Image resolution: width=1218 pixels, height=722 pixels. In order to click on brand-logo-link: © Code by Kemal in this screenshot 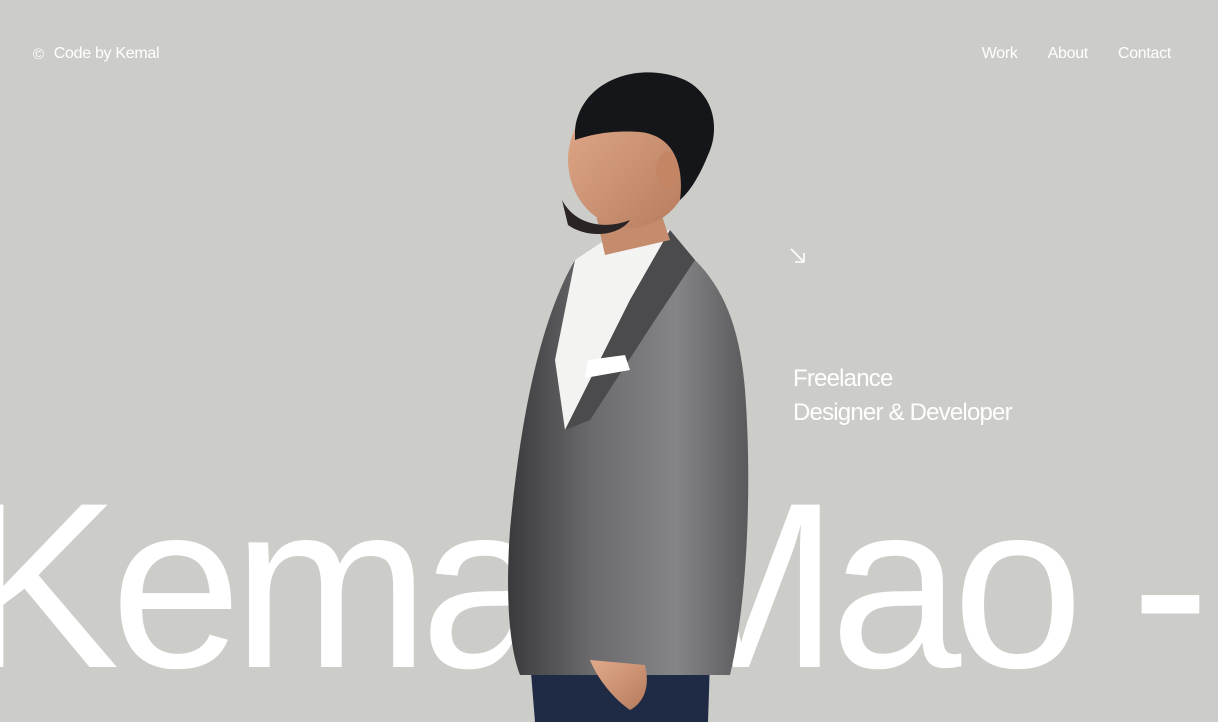, I will do `click(96, 54)`.